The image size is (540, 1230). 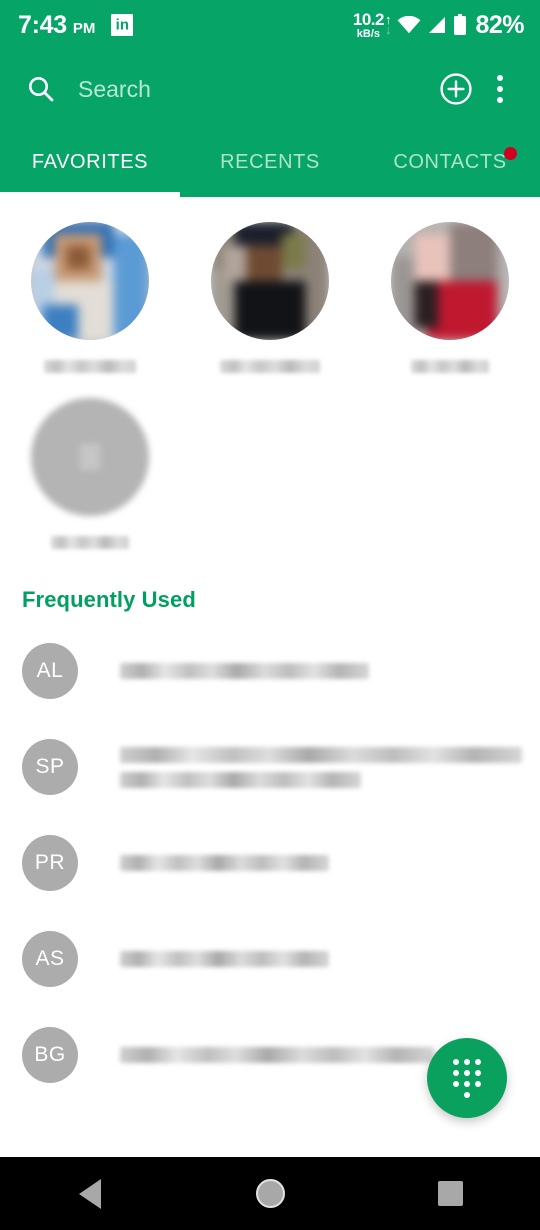 What do you see at coordinates (270, 25) in the screenshot?
I see `status-bar: 7:43 PM 10.2 kB/s ↑ ↓ 82%` at bounding box center [270, 25].